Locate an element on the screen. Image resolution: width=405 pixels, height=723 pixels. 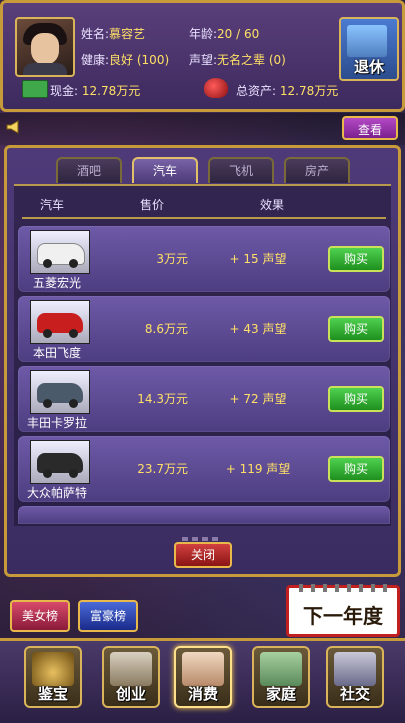
nav-family: 家庭 is located at coordinates (281, 677).